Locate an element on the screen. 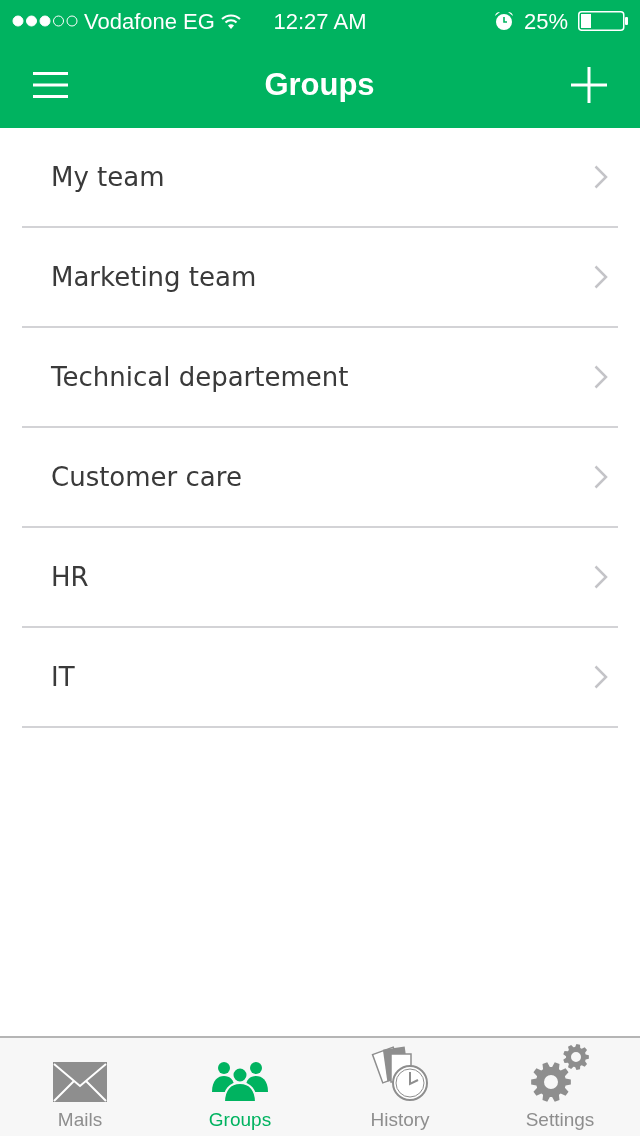  group-row: IT is located at coordinates (320, 678).